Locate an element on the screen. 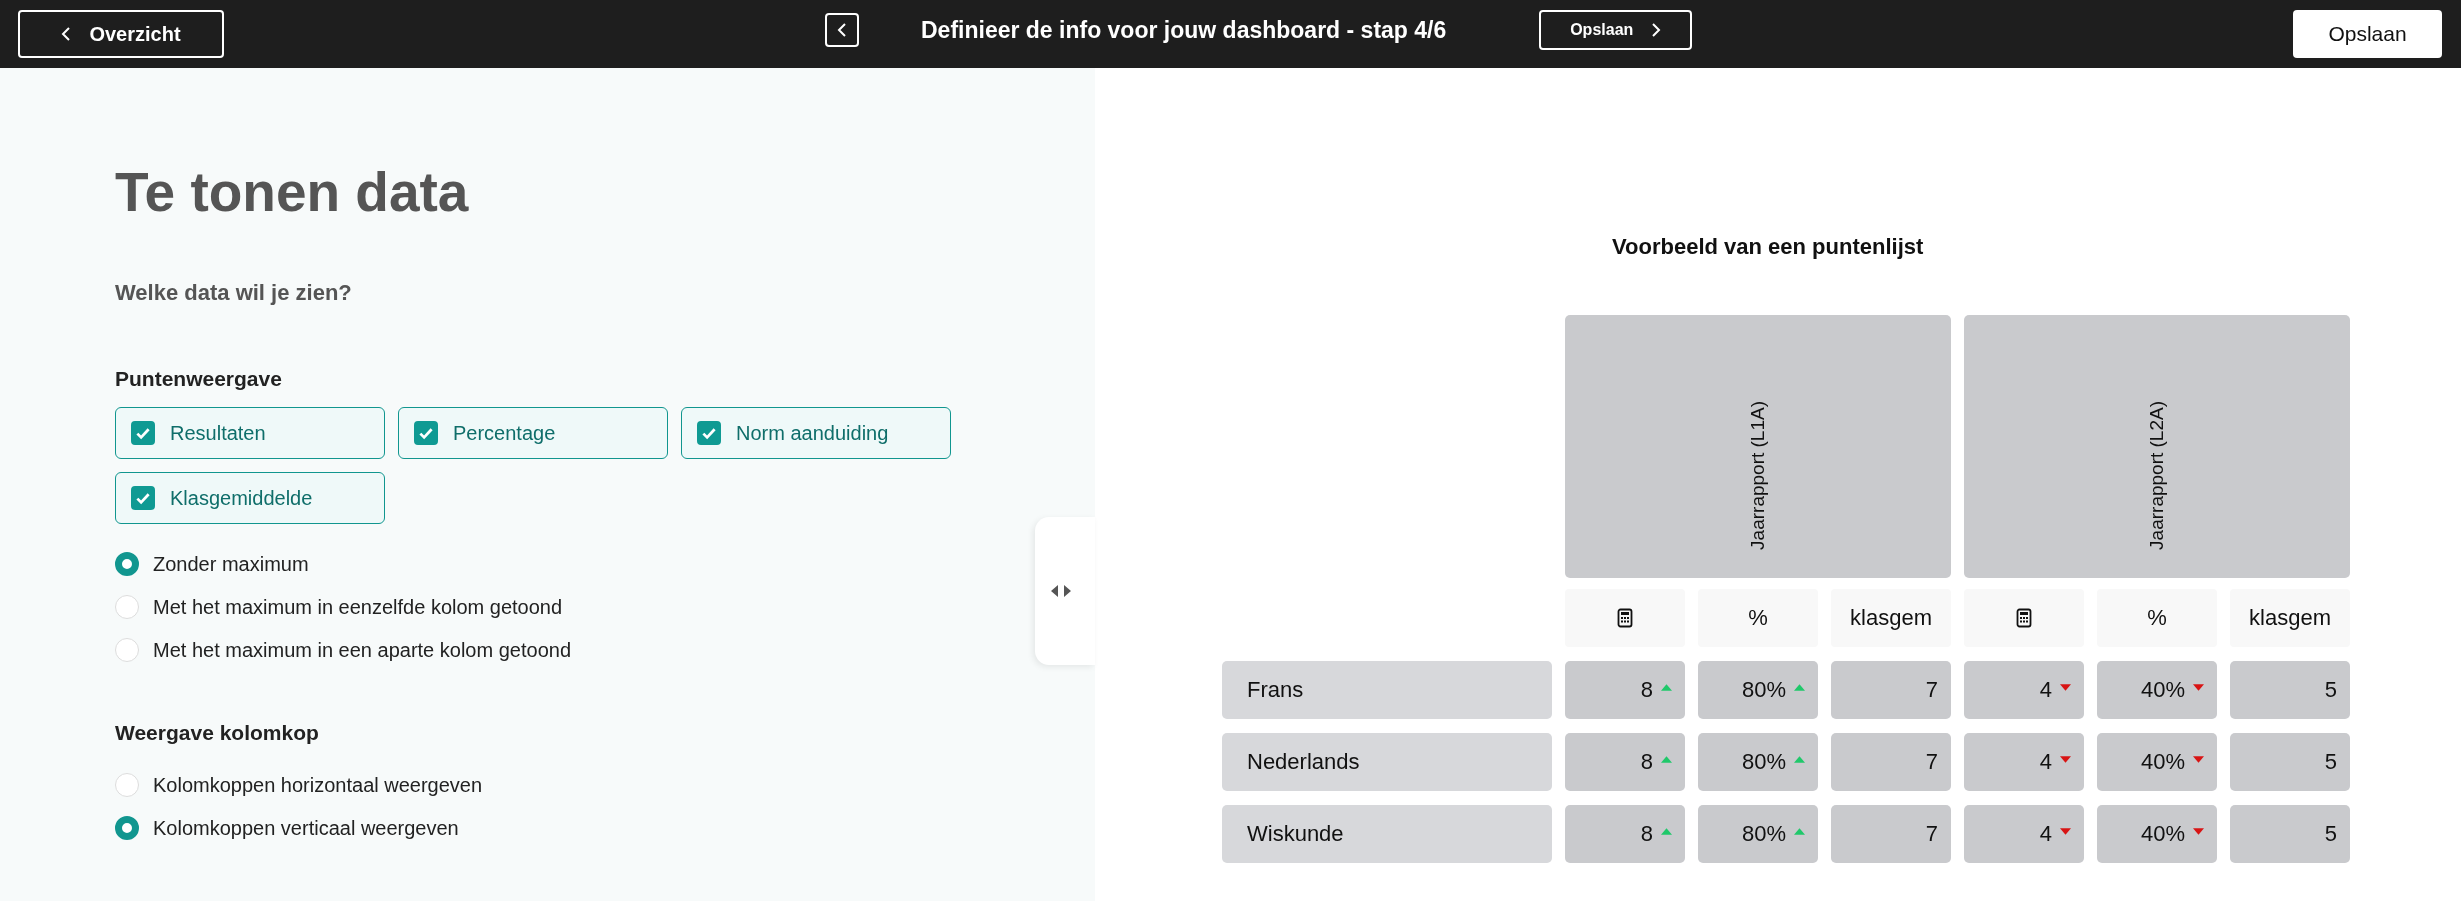  section-heading: Weergave kolomkop is located at coordinates (217, 733).